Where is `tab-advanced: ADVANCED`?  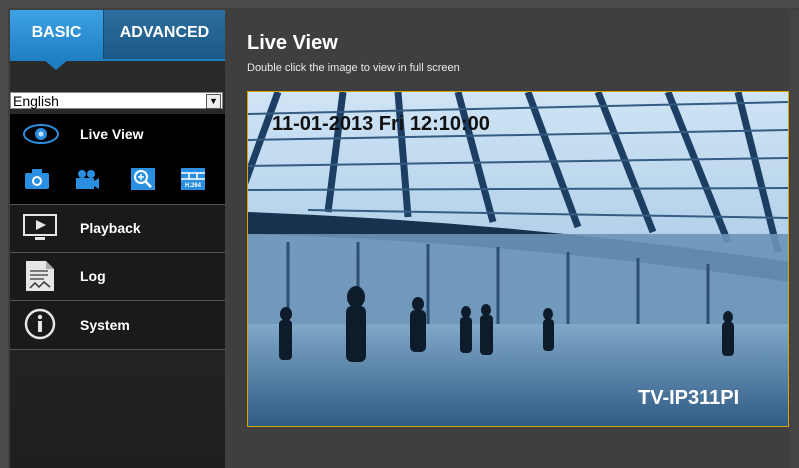 tab-advanced: ADVANCED is located at coordinates (164, 35).